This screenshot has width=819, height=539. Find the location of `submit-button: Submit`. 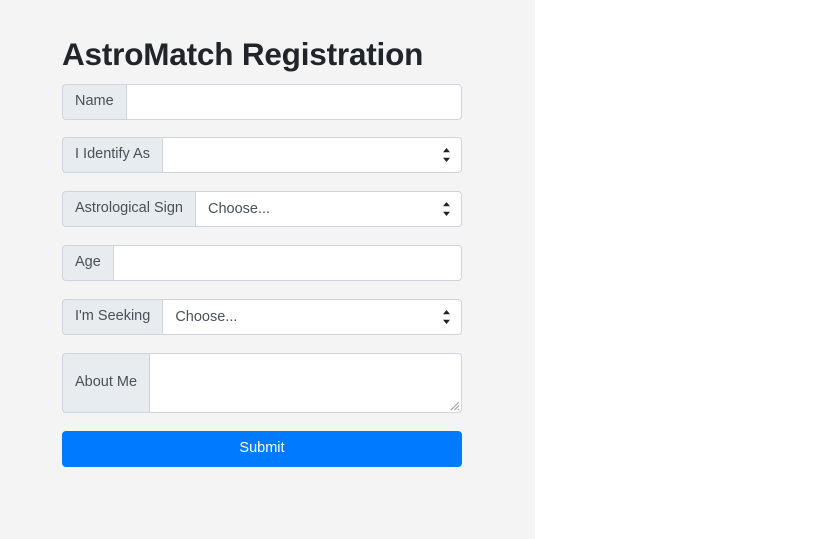

submit-button: Submit is located at coordinates (262, 449).